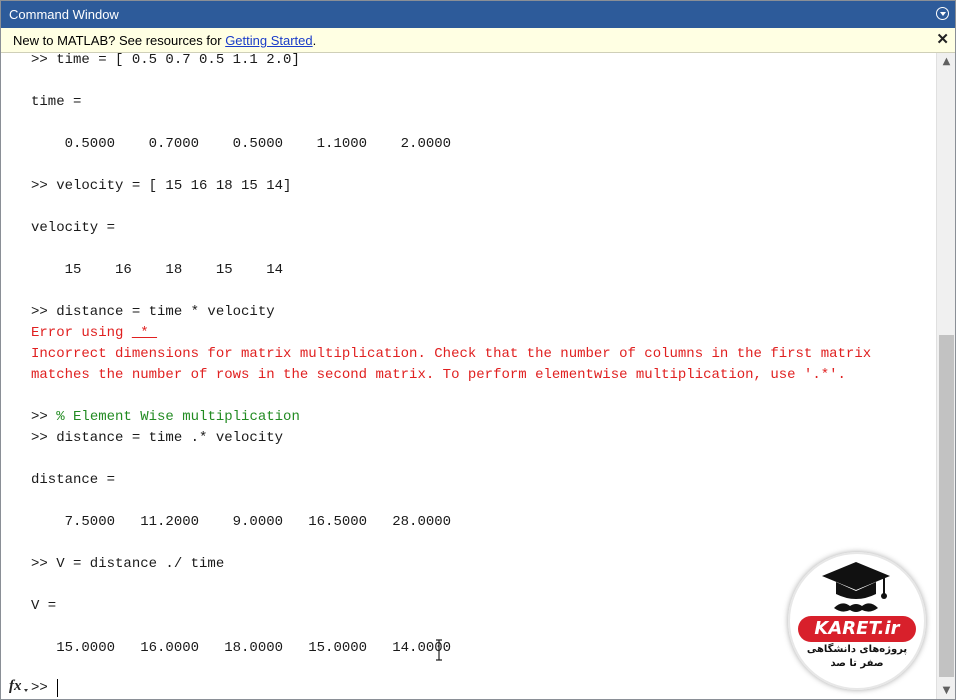 This screenshot has height=700, width=956. Describe the element at coordinates (39, 688) in the screenshot. I see `prompt-symbol: >>` at that location.